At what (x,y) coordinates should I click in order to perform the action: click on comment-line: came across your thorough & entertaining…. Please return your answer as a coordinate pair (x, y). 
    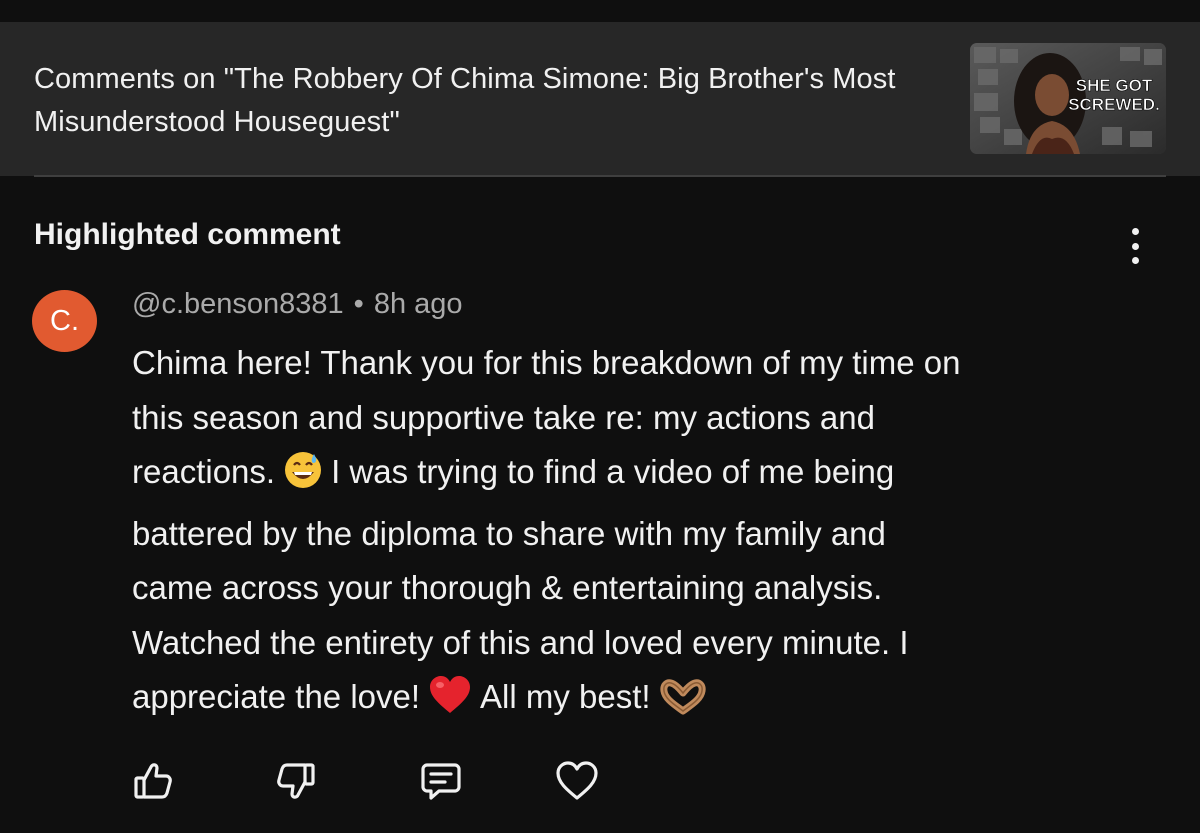
    Looking at the image, I should click on (507, 587).